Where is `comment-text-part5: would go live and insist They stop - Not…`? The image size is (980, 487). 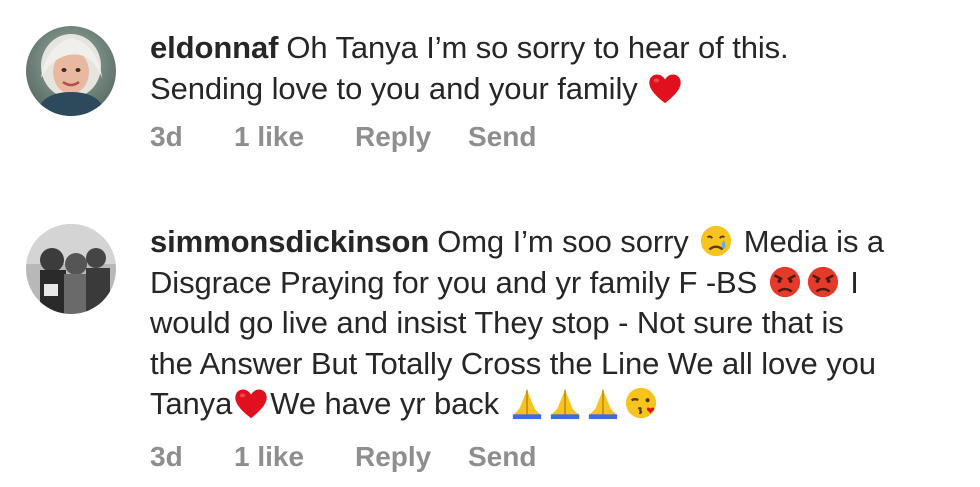 comment-text-part5: would go live and insist They stop - Not… is located at coordinates (497, 322).